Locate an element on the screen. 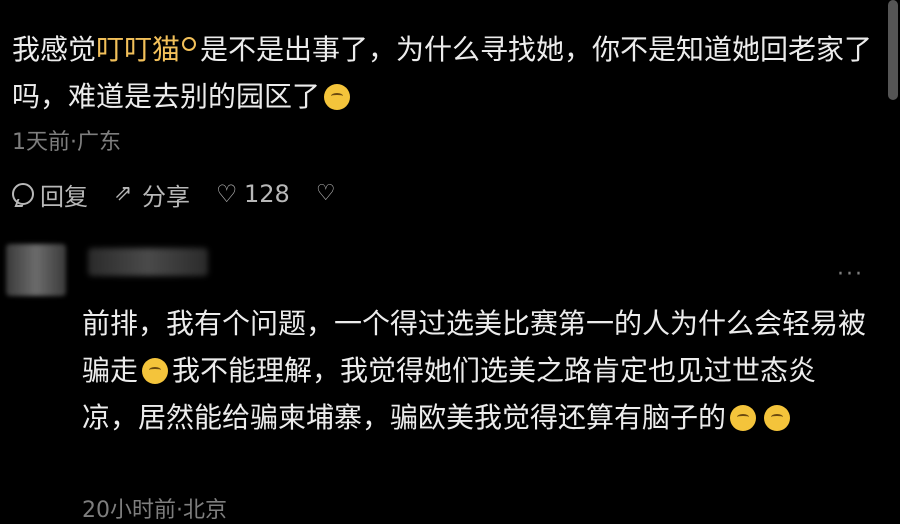 This screenshot has height=524, width=900. scrollbar is located at coordinates (893, 50).